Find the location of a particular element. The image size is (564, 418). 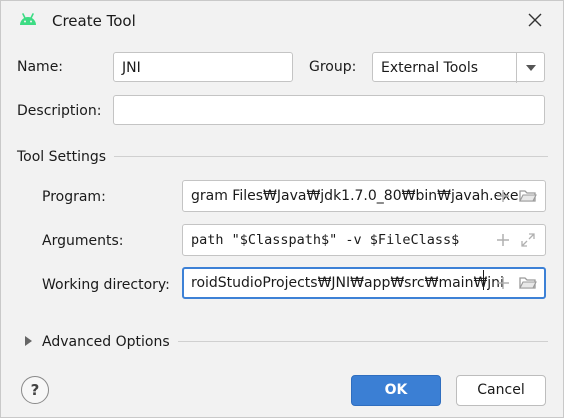

tool-settings-heading: Tool Settings is located at coordinates (62, 157).